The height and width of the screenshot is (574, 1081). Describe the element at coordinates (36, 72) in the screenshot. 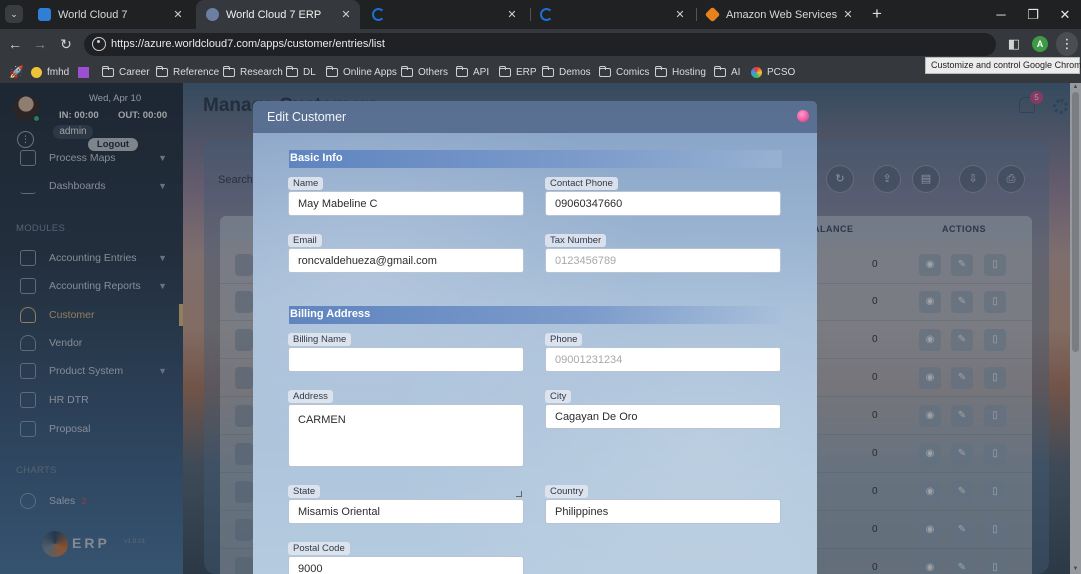

I see `fmhd-favicon-icon` at that location.